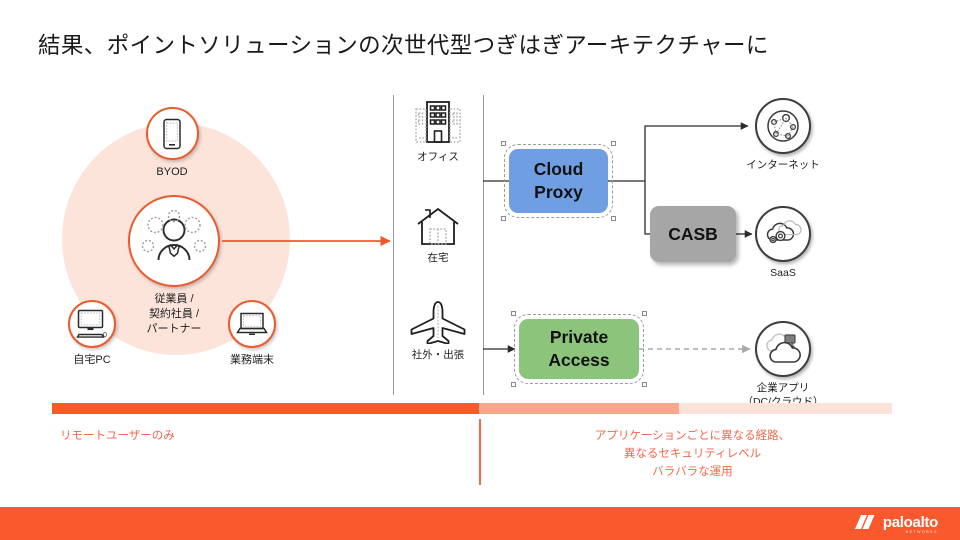 The height and width of the screenshot is (540, 960). Describe the element at coordinates (92, 360) in the screenshot. I see `home-pc-label: 自宅PC` at that location.